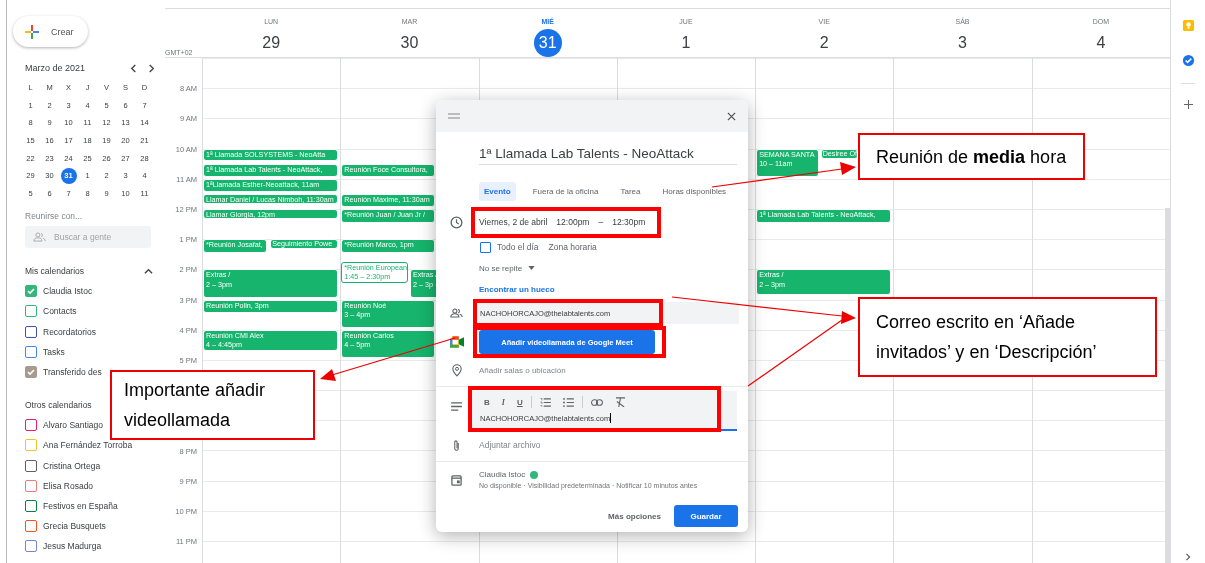  Describe the element at coordinates (518, 247) in the screenshot. I see `checkbox-label: Todo el día` at that location.